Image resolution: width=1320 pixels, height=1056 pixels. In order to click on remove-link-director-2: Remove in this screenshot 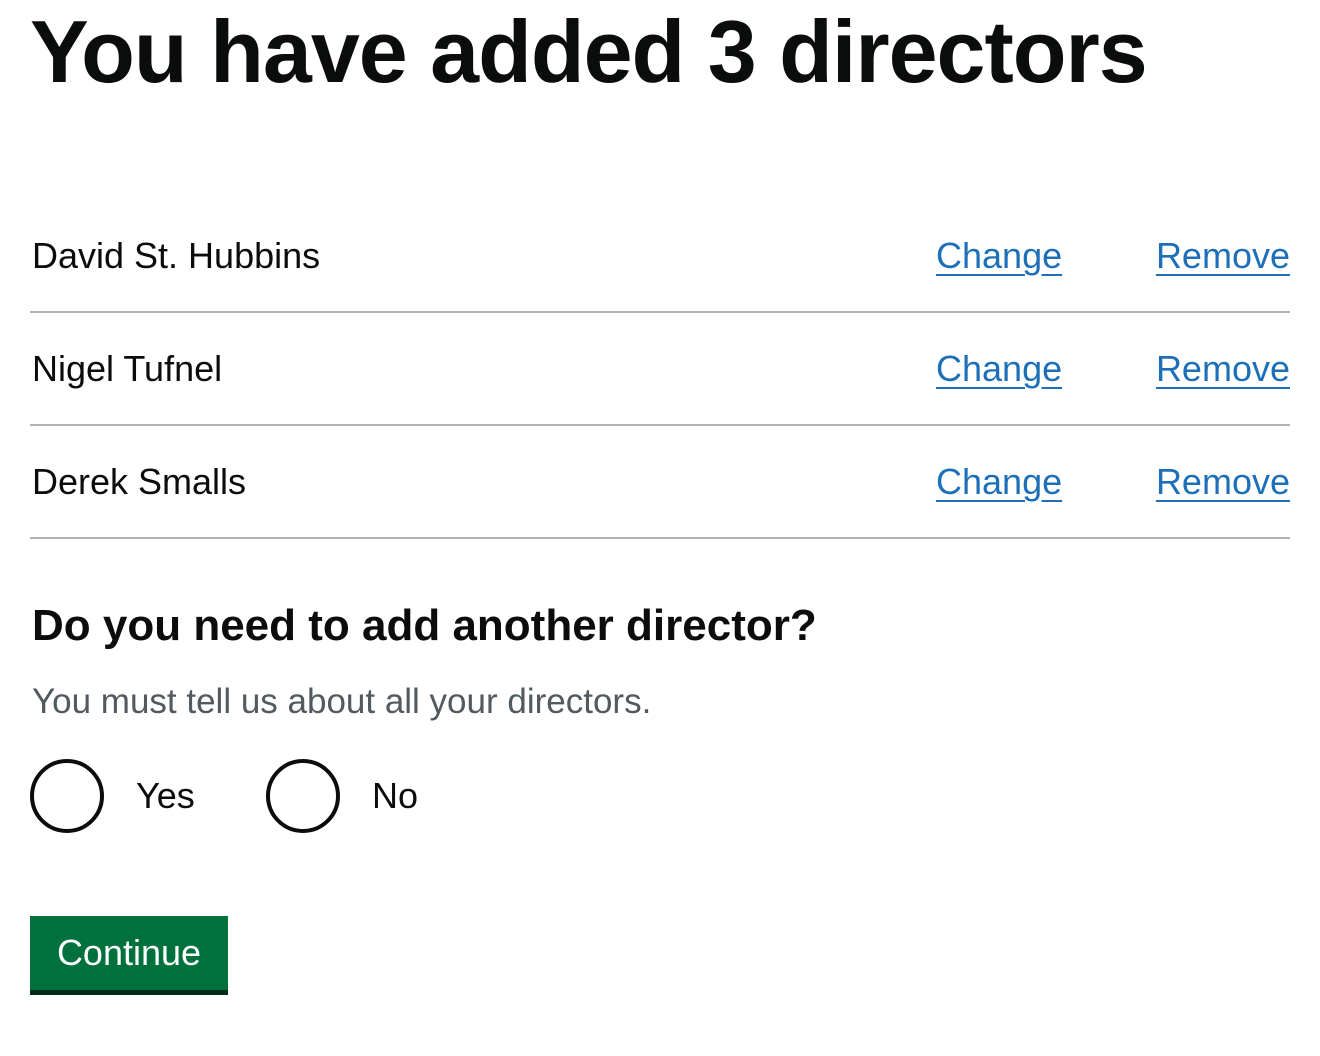, I will do `click(1223, 369)`.